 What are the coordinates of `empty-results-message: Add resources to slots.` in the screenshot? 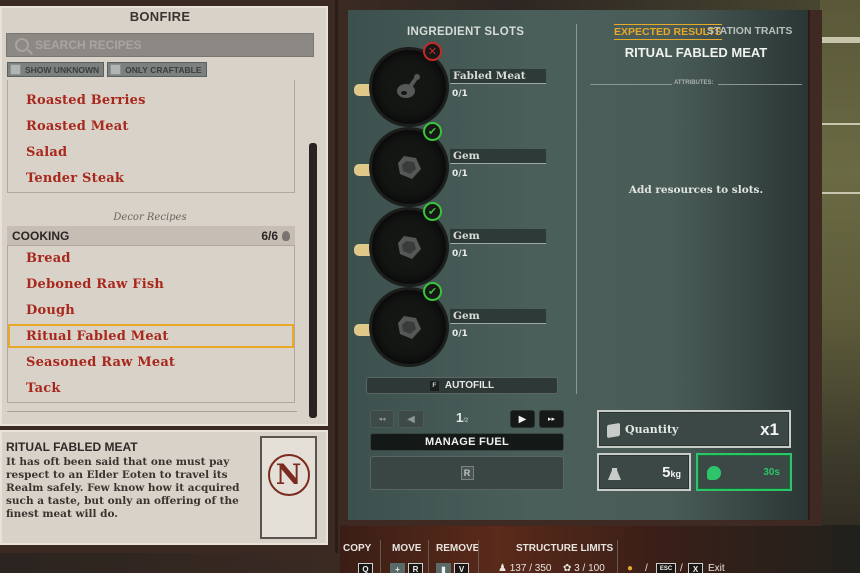 It's located at (696, 190).